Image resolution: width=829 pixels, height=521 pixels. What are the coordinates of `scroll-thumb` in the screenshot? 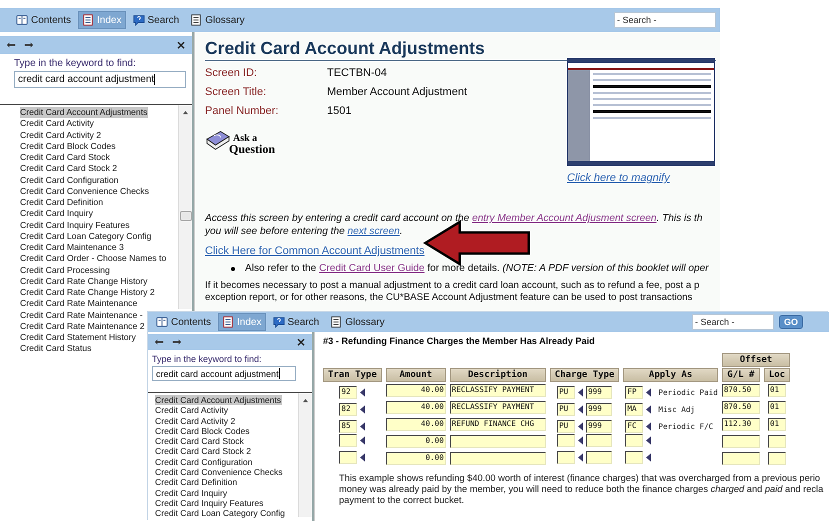 It's located at (186, 216).